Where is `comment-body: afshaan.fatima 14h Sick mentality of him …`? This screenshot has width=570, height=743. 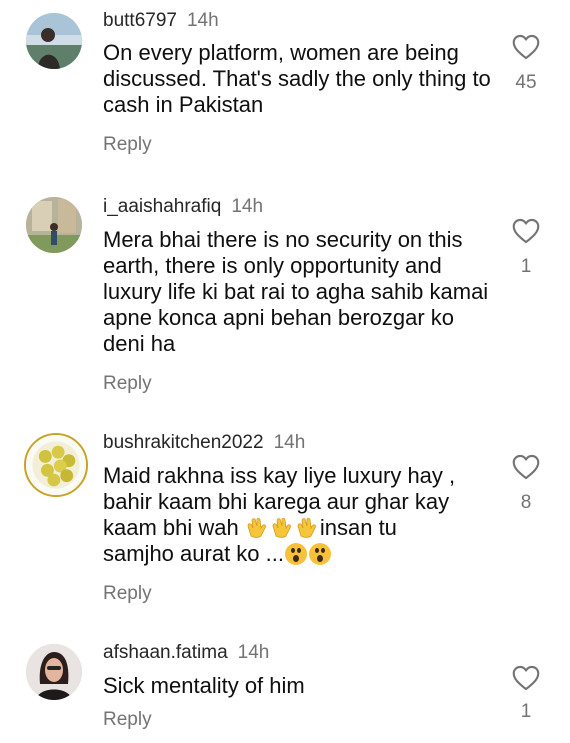
comment-body: afshaan.fatima 14h Sick mentality of him … is located at coordinates (298, 686).